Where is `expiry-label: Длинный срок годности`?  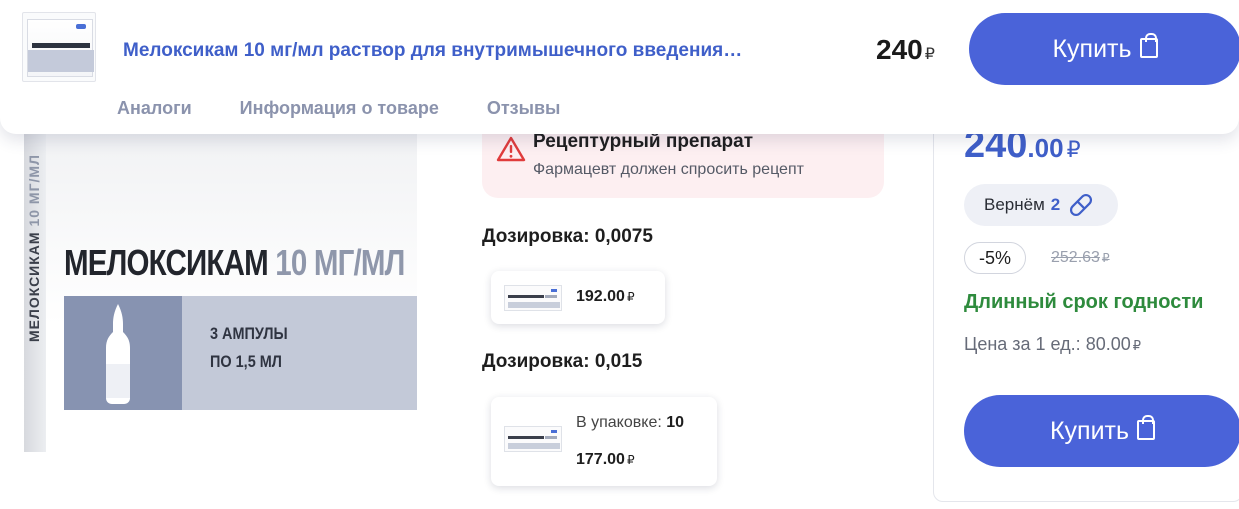
expiry-label: Длинный срок годности is located at coordinates (1084, 302).